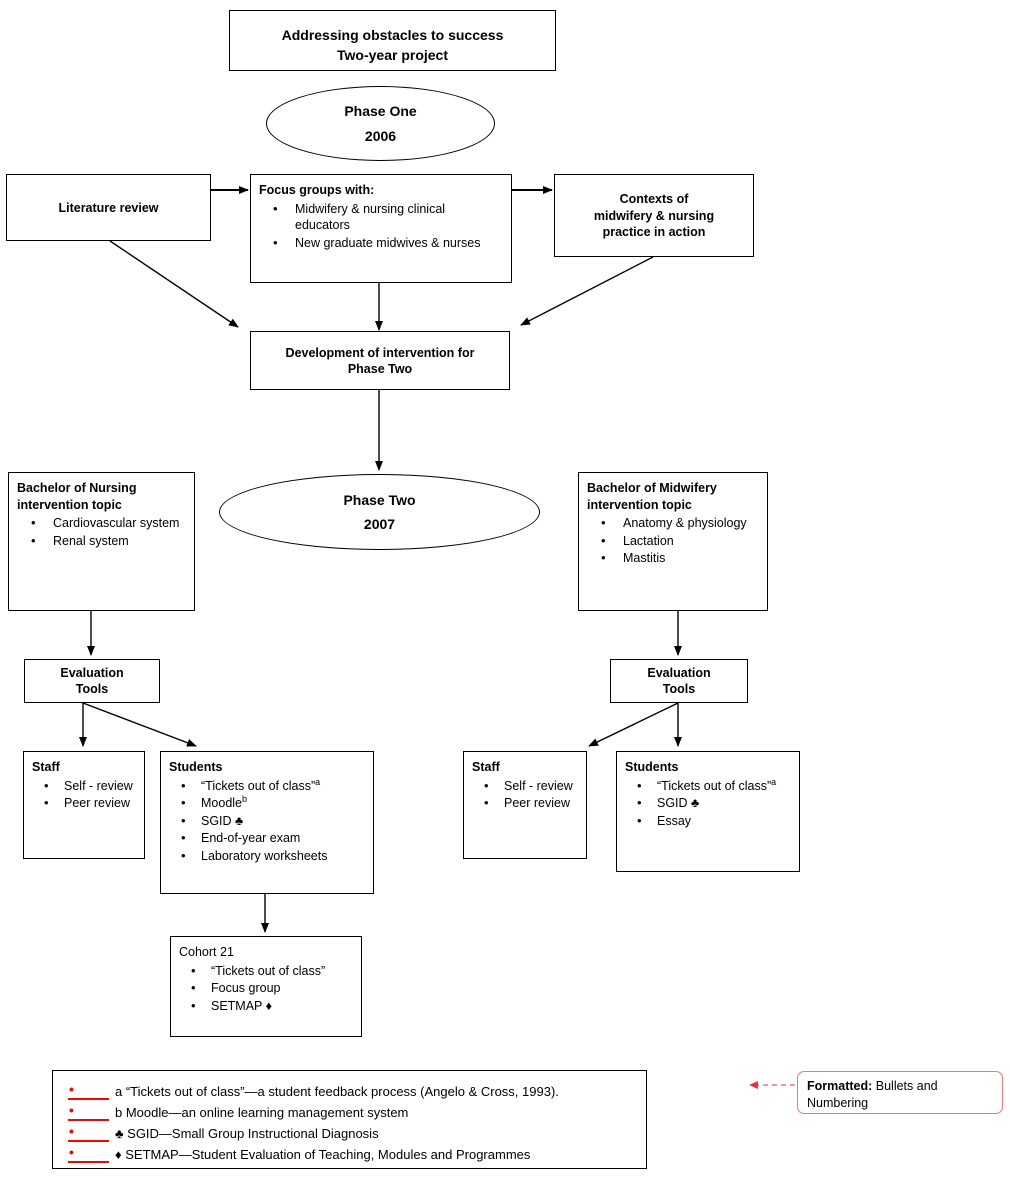 Image resolution: width=1010 pixels, height=1182 pixels. What do you see at coordinates (380, 111) in the screenshot?
I see `phase-one-label: Phase One` at bounding box center [380, 111].